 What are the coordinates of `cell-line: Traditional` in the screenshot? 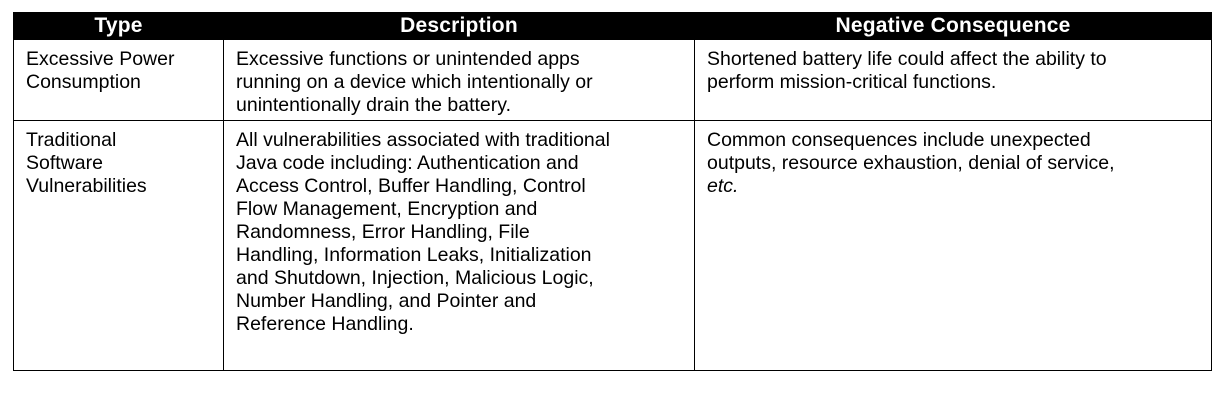 It's located at (71, 140).